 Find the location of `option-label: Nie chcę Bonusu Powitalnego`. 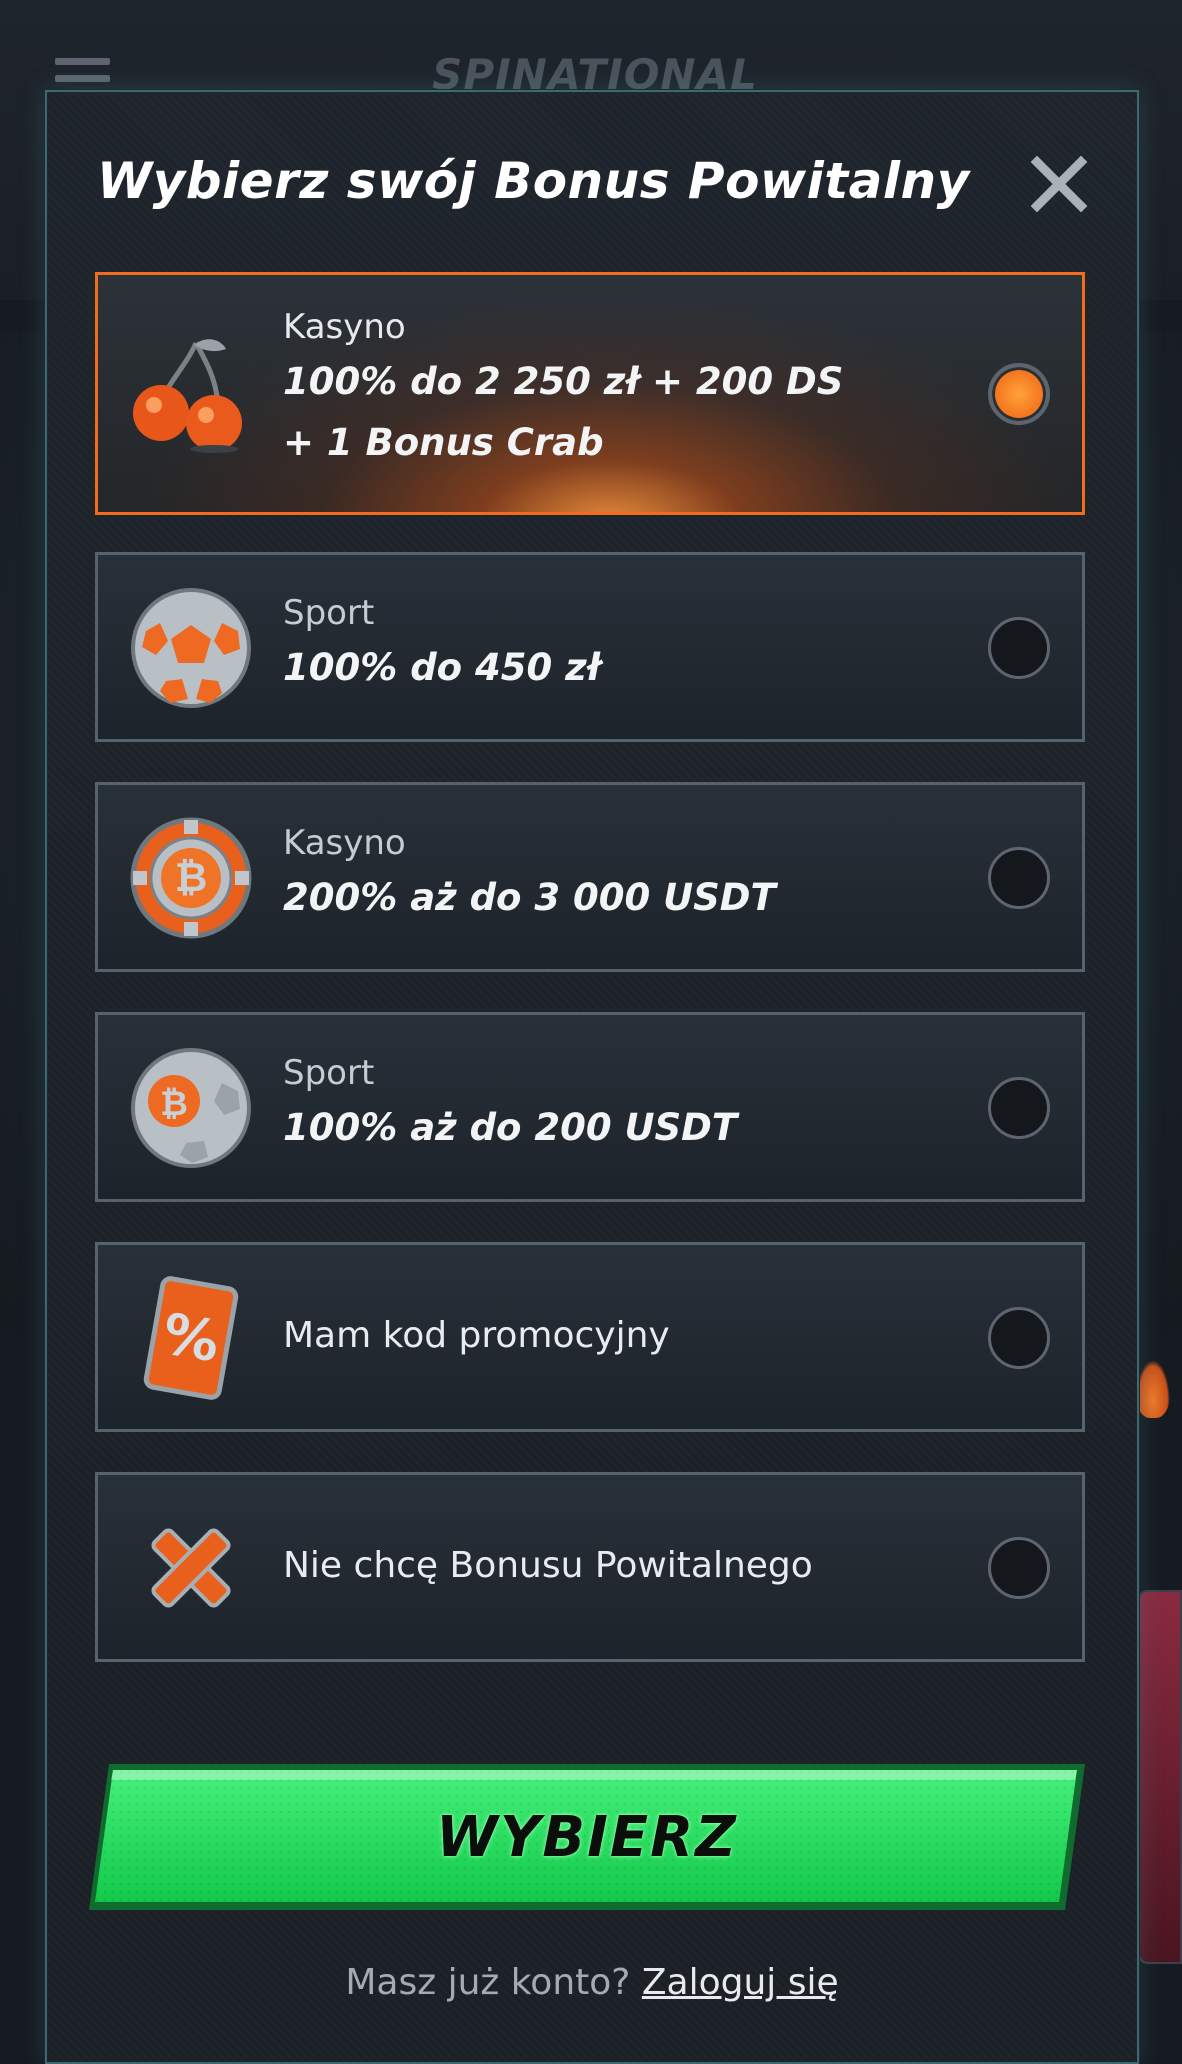

option-label: Nie chcę Bonusu Powitalnego is located at coordinates (548, 1565).